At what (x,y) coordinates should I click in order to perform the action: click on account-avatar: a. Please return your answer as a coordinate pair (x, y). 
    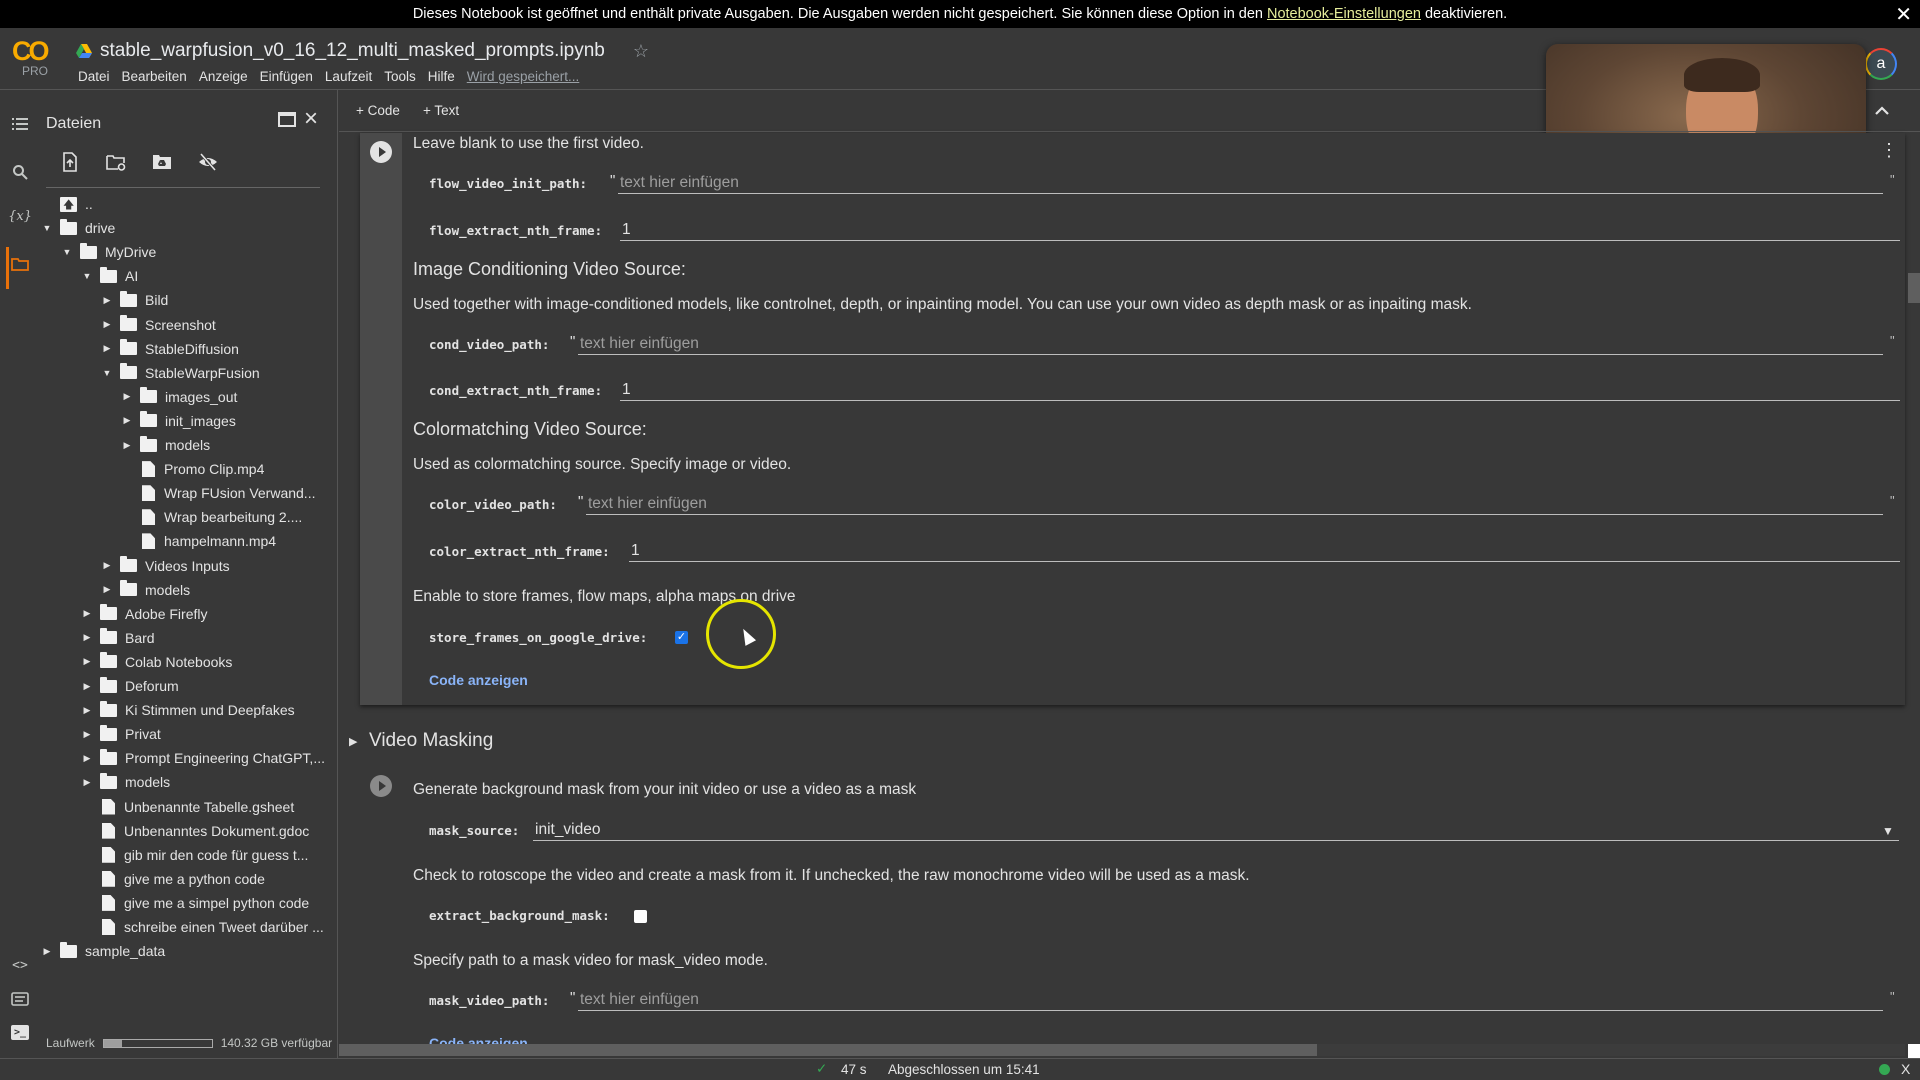
    Looking at the image, I should click on (1881, 64).